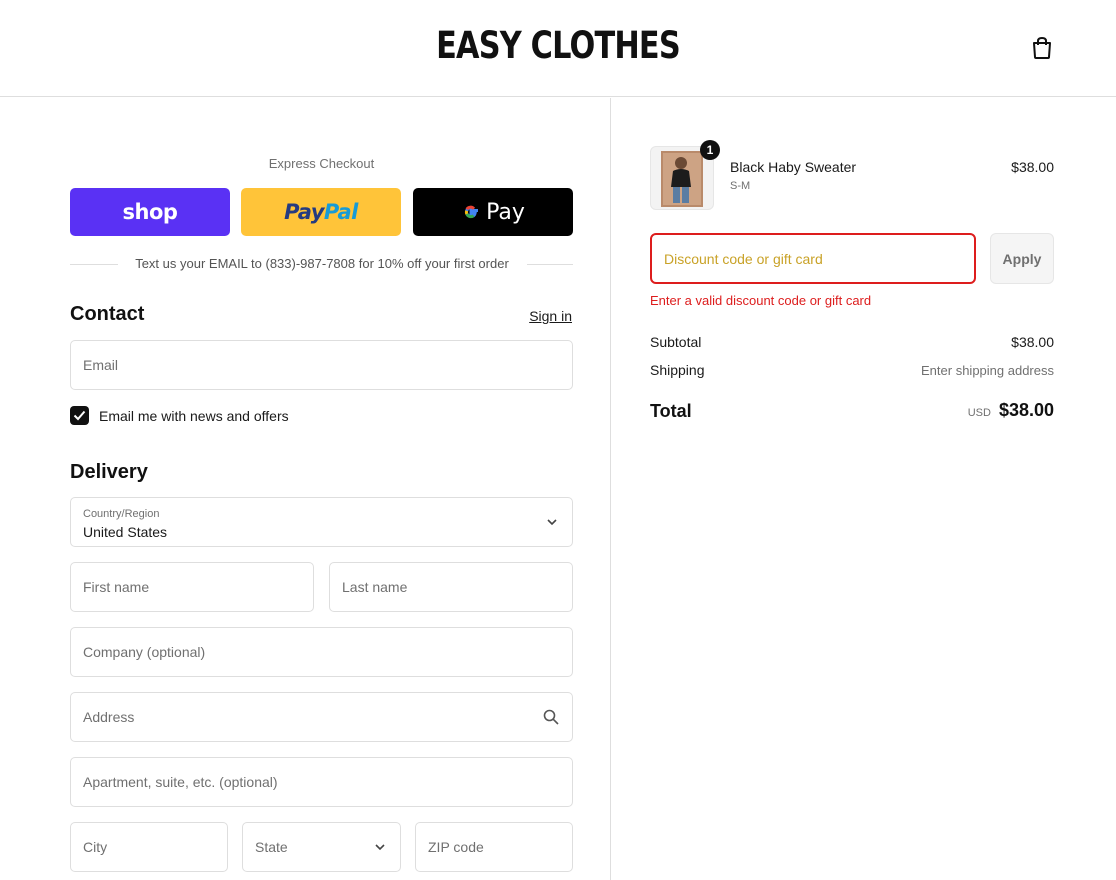  I want to click on address-field: Address, so click(321, 717).